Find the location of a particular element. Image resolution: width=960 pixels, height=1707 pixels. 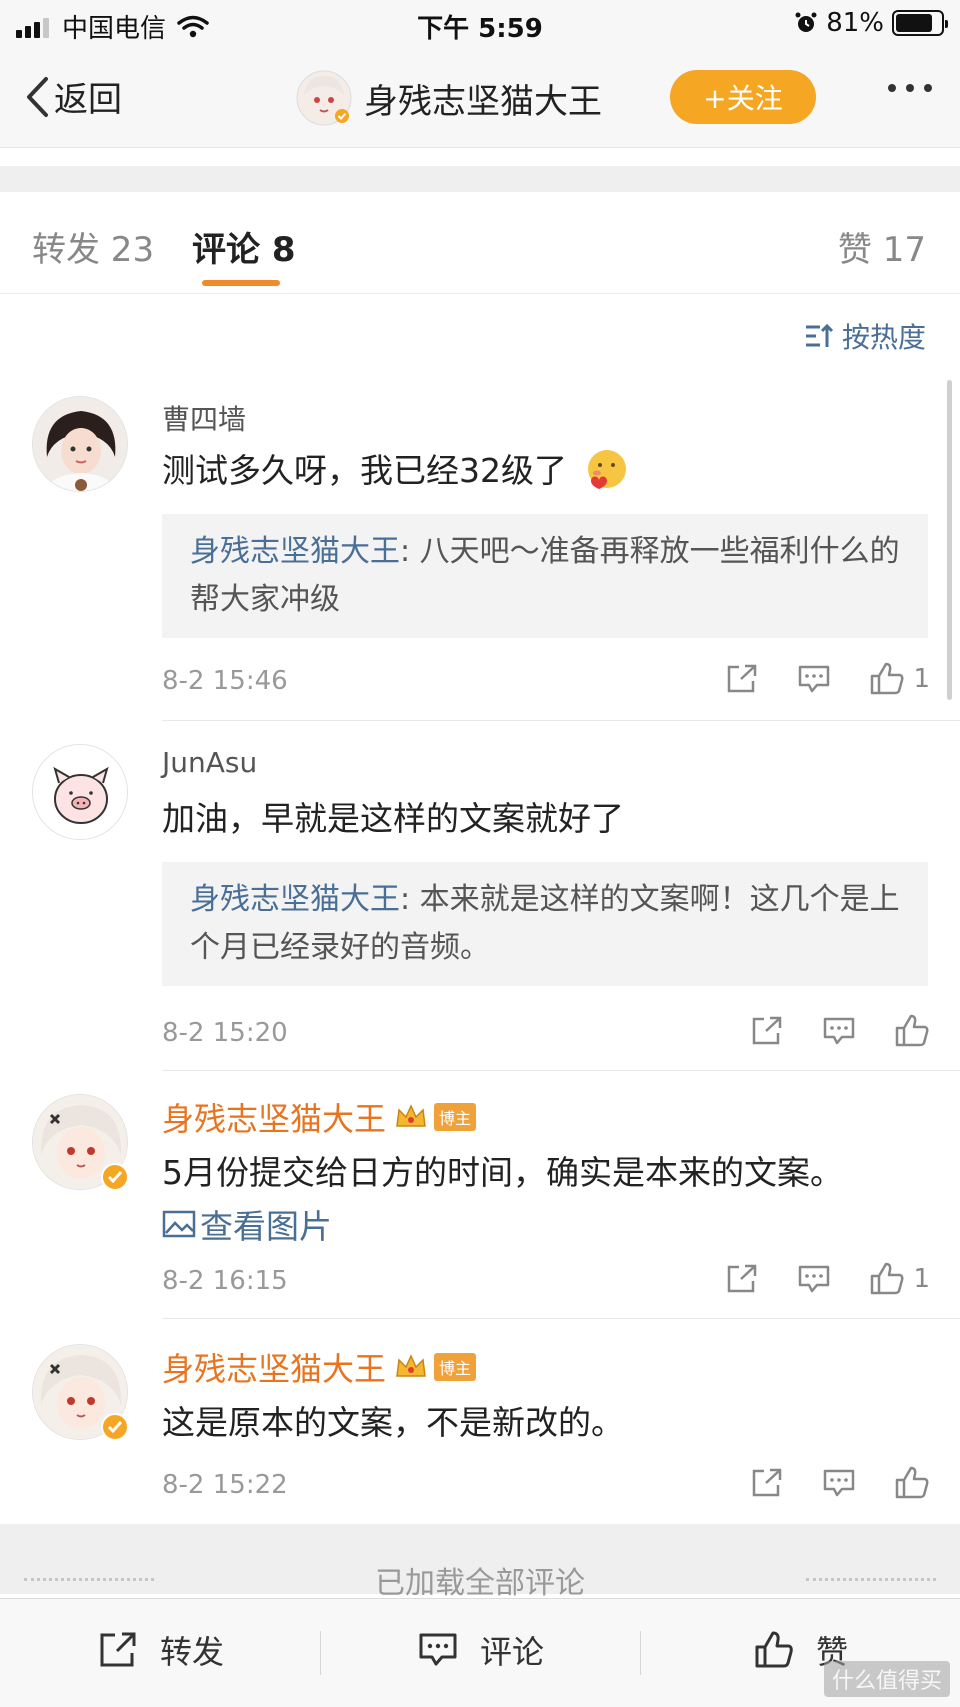

section-separator is located at coordinates (480, 179).